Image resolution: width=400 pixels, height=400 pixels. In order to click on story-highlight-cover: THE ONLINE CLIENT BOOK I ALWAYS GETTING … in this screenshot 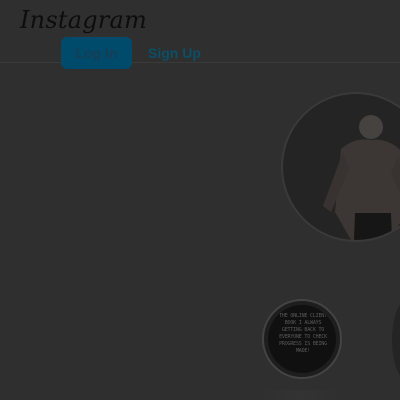, I will do `click(302, 339)`.